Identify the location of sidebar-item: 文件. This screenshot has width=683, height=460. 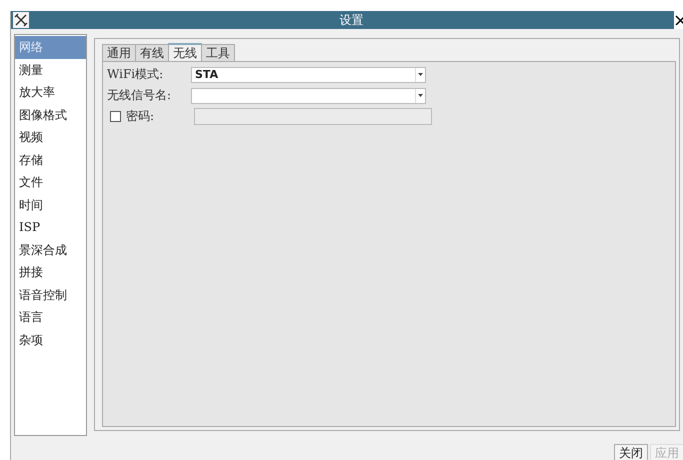
(50, 182).